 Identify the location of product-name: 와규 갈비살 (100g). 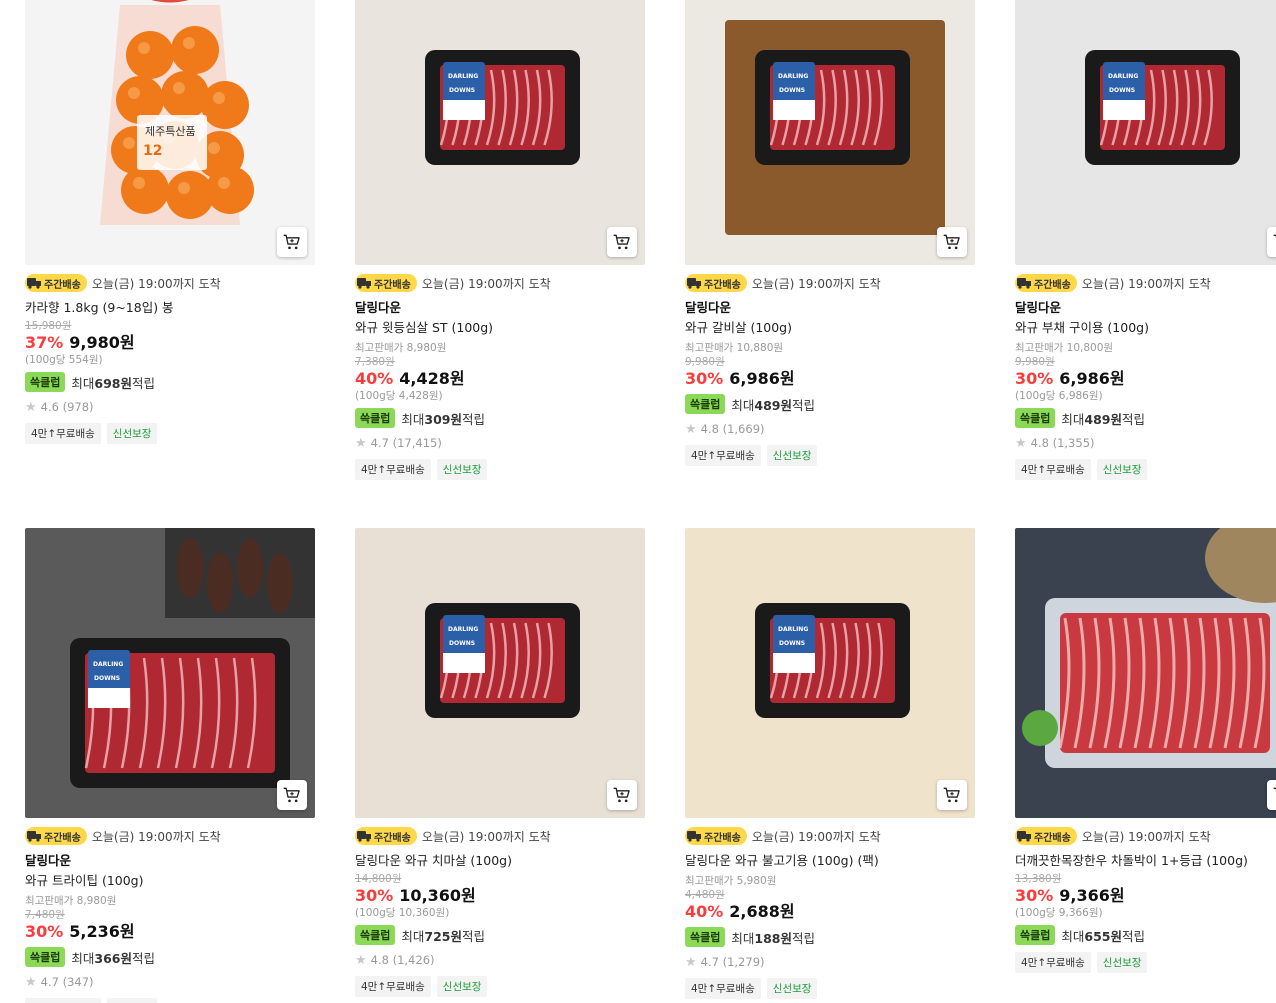
(830, 328).